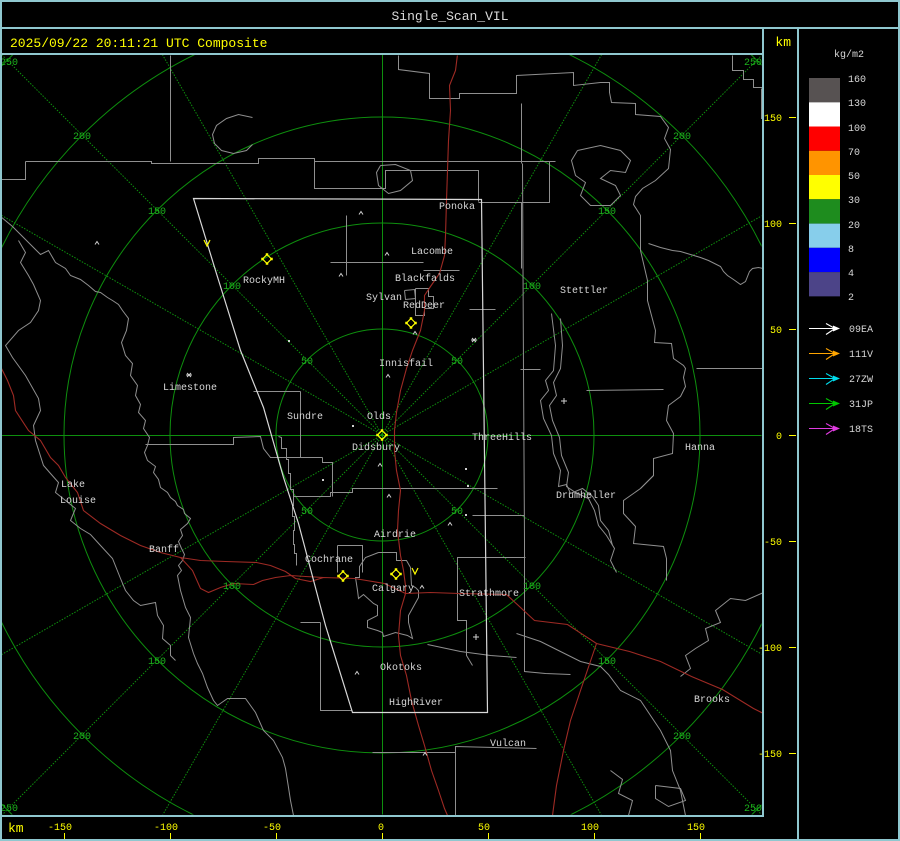 This screenshot has width=900, height=841. What do you see at coordinates (489, 594) in the screenshot?
I see `svg-text: Strathmore` at bounding box center [489, 594].